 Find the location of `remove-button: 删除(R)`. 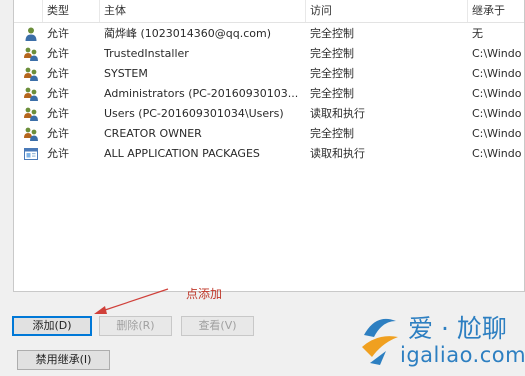

remove-button: 删除(R) is located at coordinates (135, 326).